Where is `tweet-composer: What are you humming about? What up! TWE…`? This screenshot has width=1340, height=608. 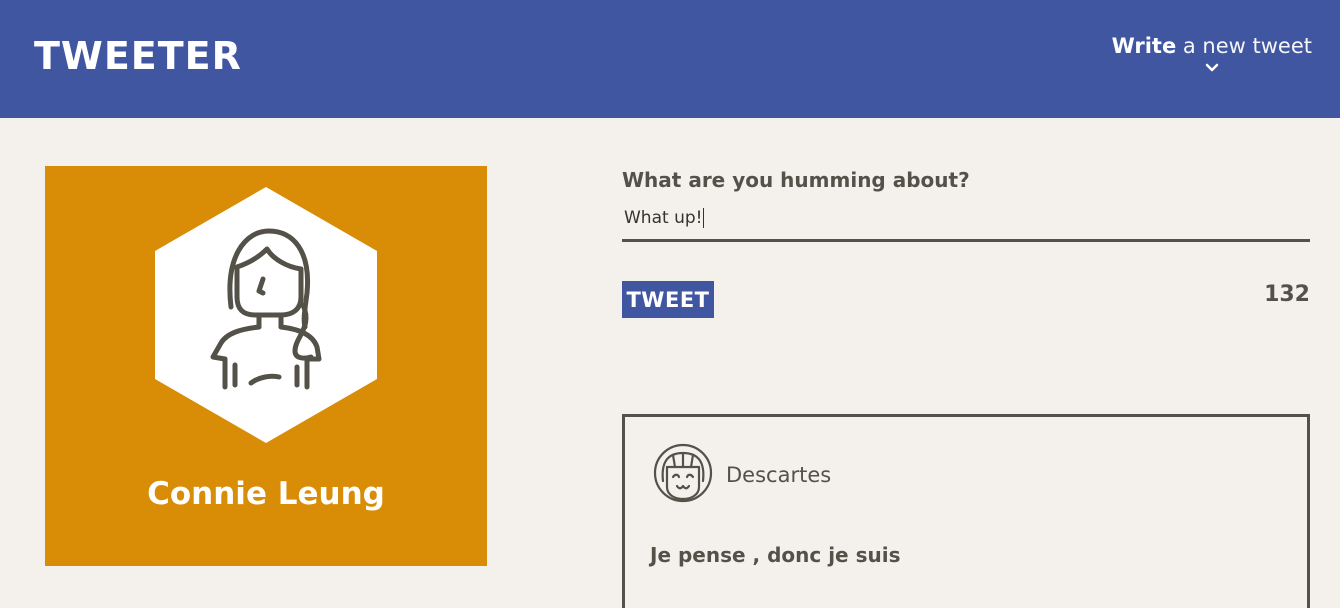
tweet-composer: What are you humming about? What up! TWE… is located at coordinates (966, 242).